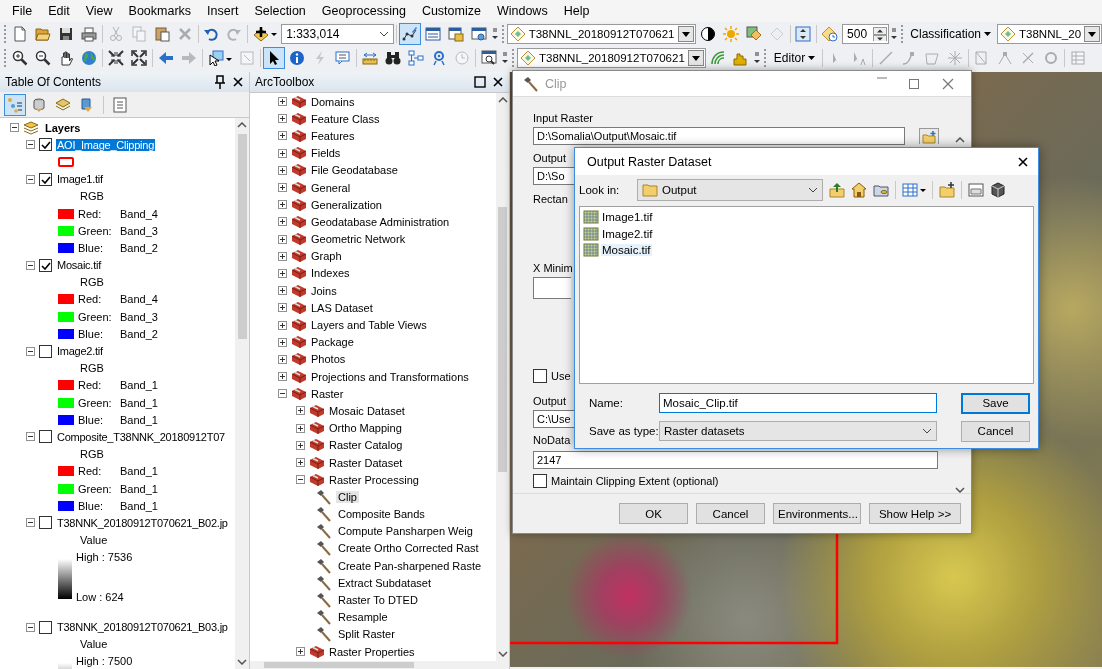 The height and width of the screenshot is (669, 1102). Describe the element at coordinates (369, 325) in the screenshot. I see `toolset-item: Layers and Table Views` at that location.